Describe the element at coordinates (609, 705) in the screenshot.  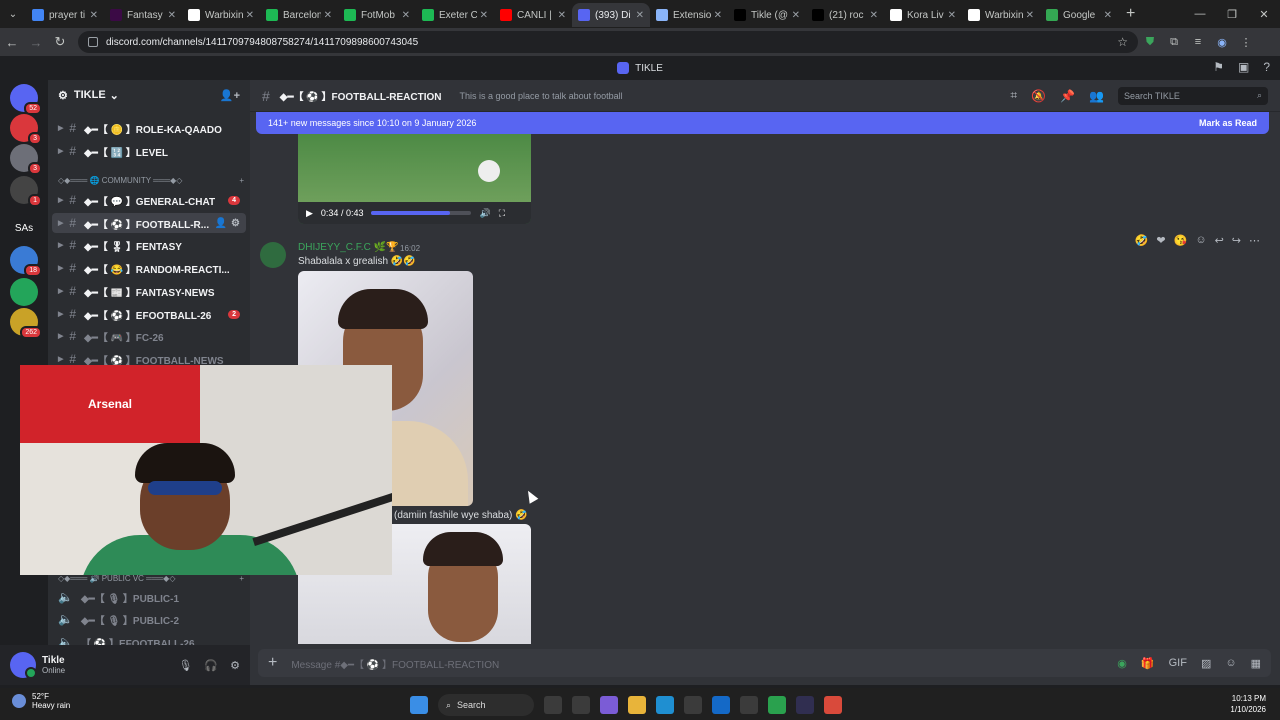
I see `copilot-icon` at that location.